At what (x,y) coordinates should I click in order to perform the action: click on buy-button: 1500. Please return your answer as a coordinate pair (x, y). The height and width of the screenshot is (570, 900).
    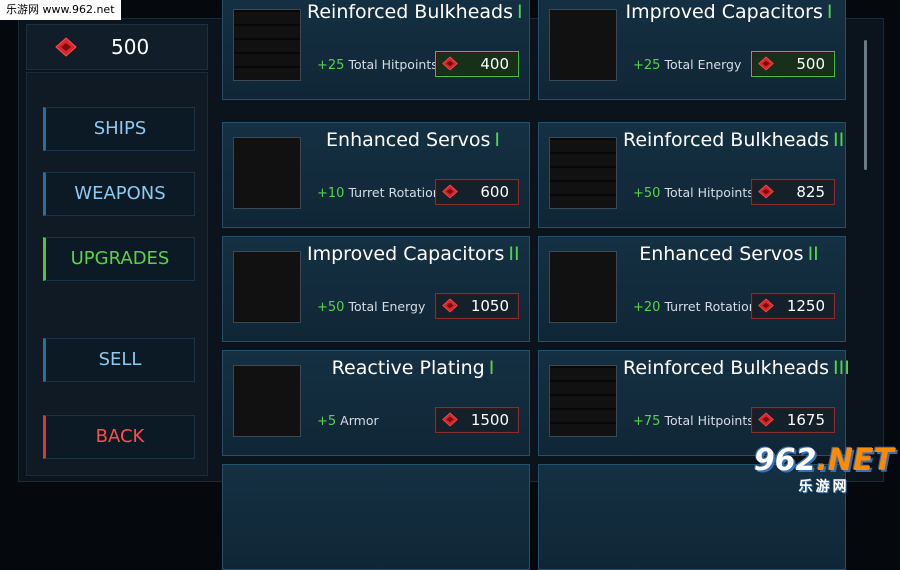
    Looking at the image, I should click on (477, 420).